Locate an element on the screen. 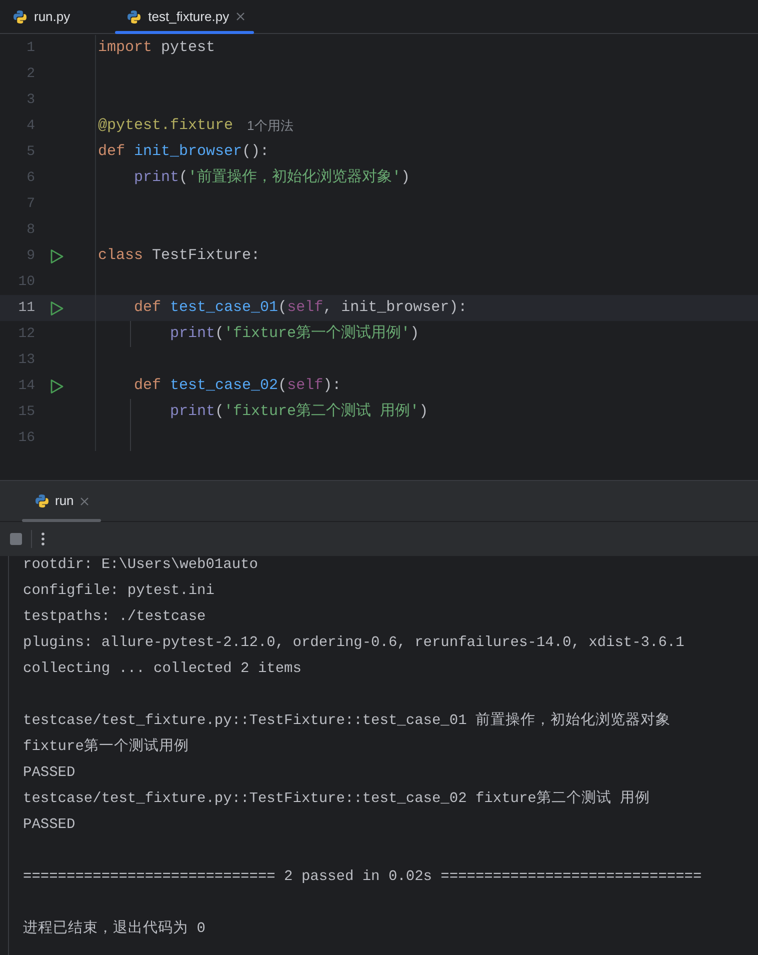  code-token: @pytest.fixture is located at coordinates (166, 126).